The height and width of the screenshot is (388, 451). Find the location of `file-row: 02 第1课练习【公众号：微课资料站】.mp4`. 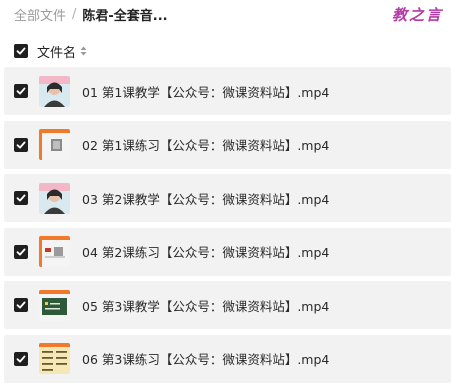

file-row: 02 第1课练习【公众号：微课资料站】.mp4 is located at coordinates (227, 144).